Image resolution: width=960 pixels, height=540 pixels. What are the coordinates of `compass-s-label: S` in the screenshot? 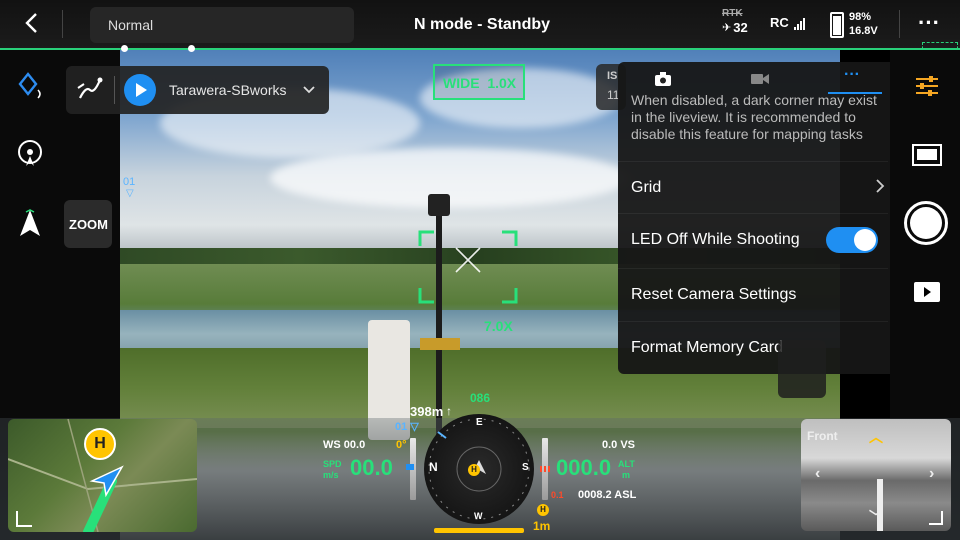 It's located at (525, 467).